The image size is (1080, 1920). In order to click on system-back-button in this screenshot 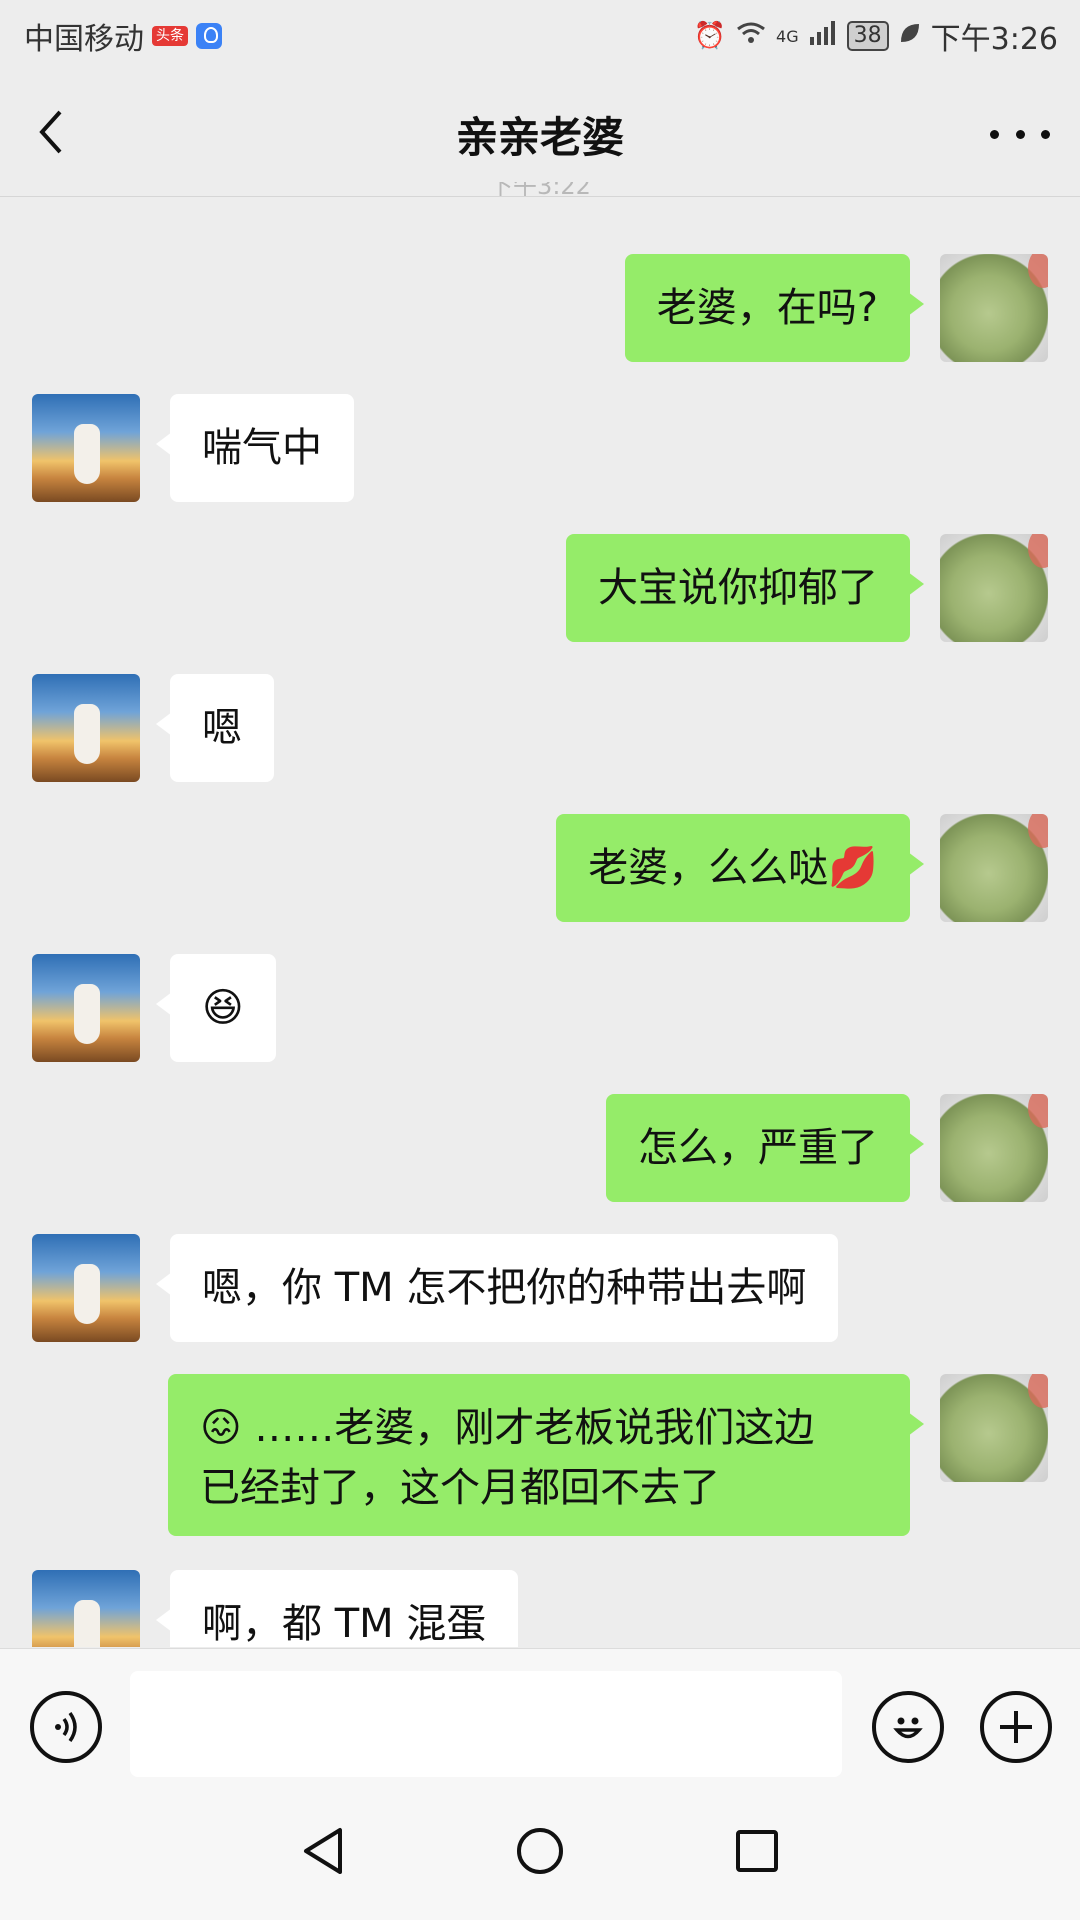, I will do `click(325, 1851)`.